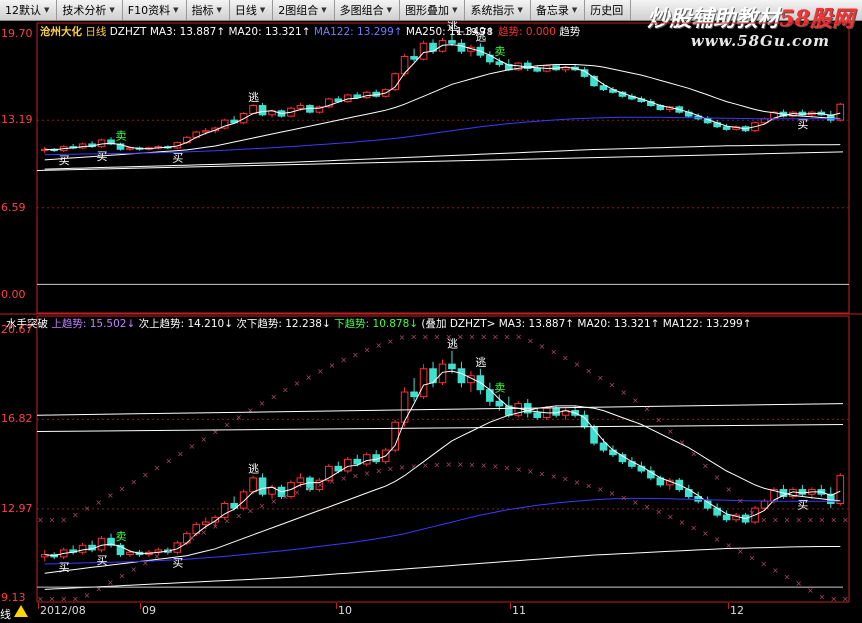 Image resolution: width=862 pixels, height=623 pixels. Describe the element at coordinates (525, 32) in the screenshot. I see `ma-value-4: 趋势: 0.000` at that location.